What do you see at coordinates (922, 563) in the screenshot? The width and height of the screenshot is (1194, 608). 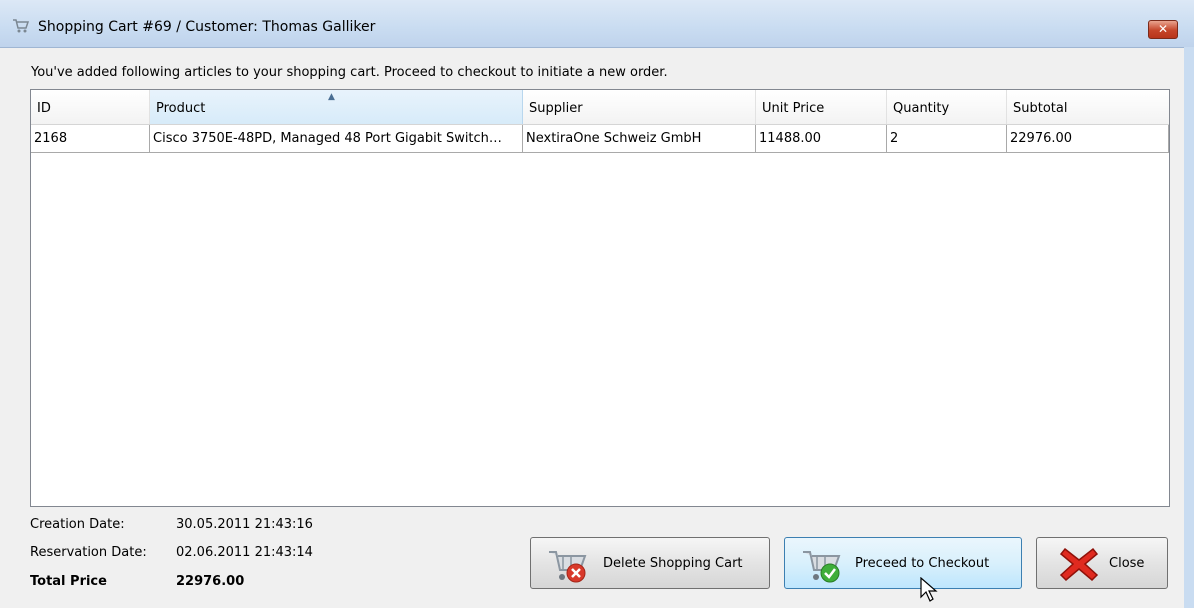 I see `proceed-to-checkout-label: Preceed to Checkout` at bounding box center [922, 563].